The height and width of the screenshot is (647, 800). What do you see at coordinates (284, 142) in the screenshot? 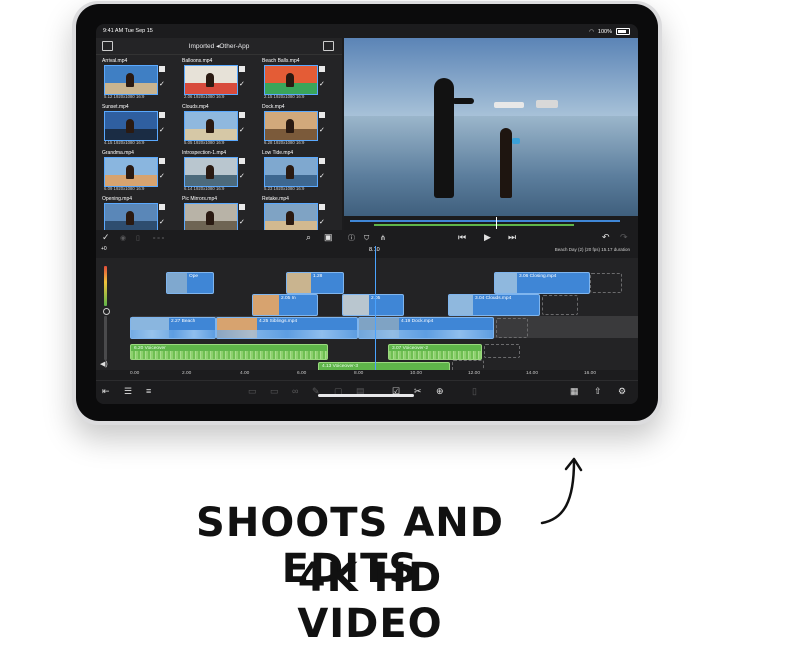
I see `clip-meta: 6.28 1920x1080 16:9` at bounding box center [284, 142].